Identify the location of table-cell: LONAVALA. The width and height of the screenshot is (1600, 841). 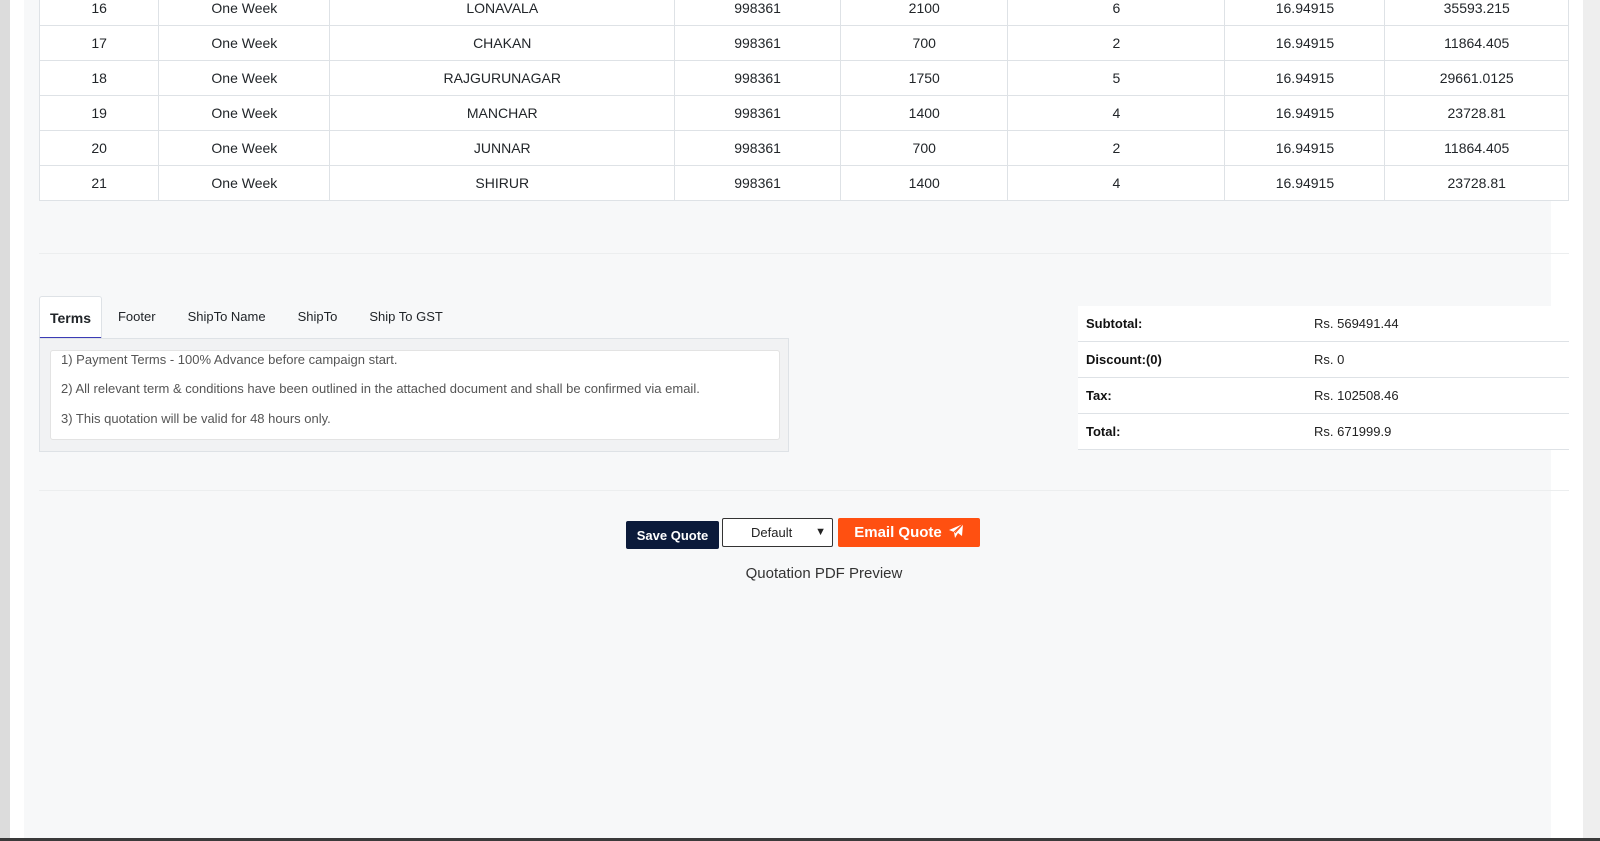
(502, 13).